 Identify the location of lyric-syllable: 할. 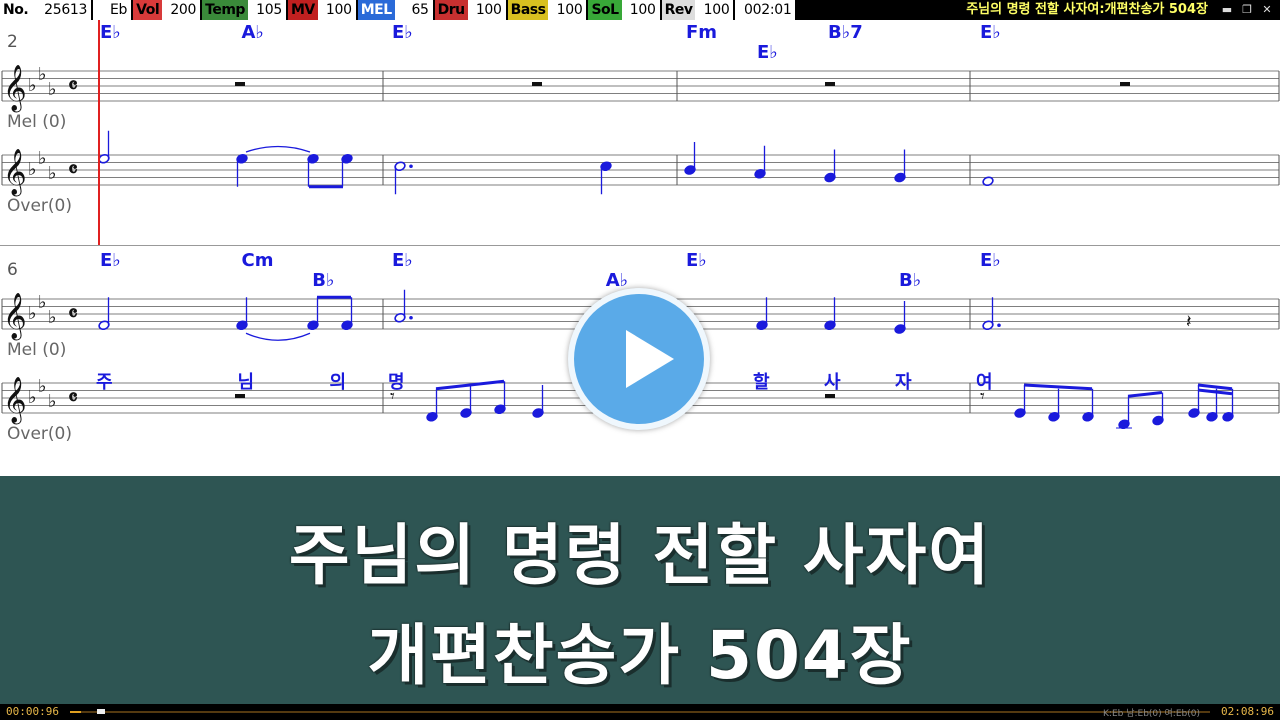
(761, 382).